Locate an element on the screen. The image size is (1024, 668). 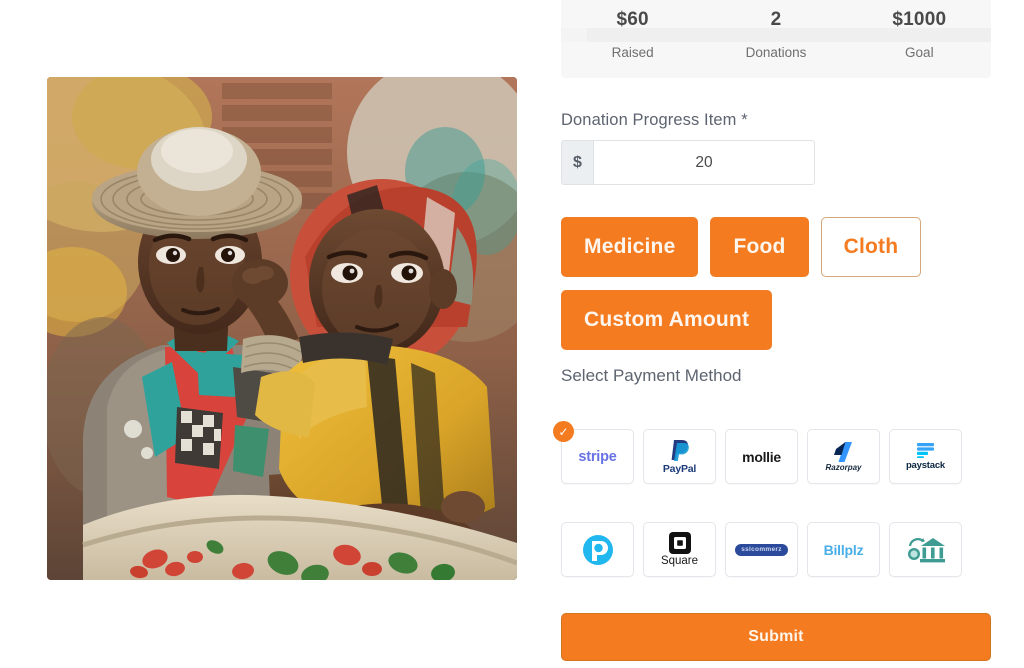
paypal-logo-icon is located at coordinates (680, 451).